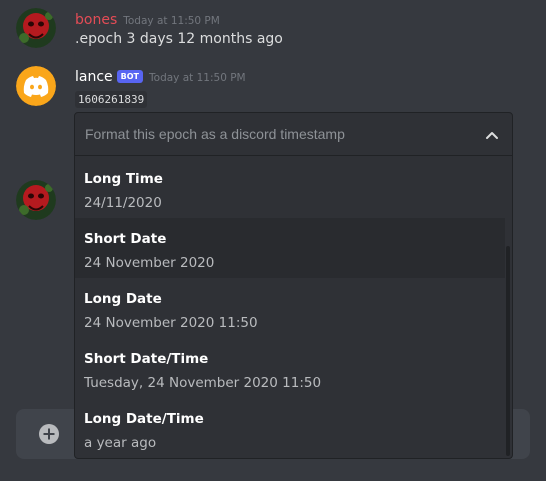 This screenshot has height=481, width=546. What do you see at coordinates (171, 323) in the screenshot?
I see `option-value: 24 November 2020 11:50` at bounding box center [171, 323].